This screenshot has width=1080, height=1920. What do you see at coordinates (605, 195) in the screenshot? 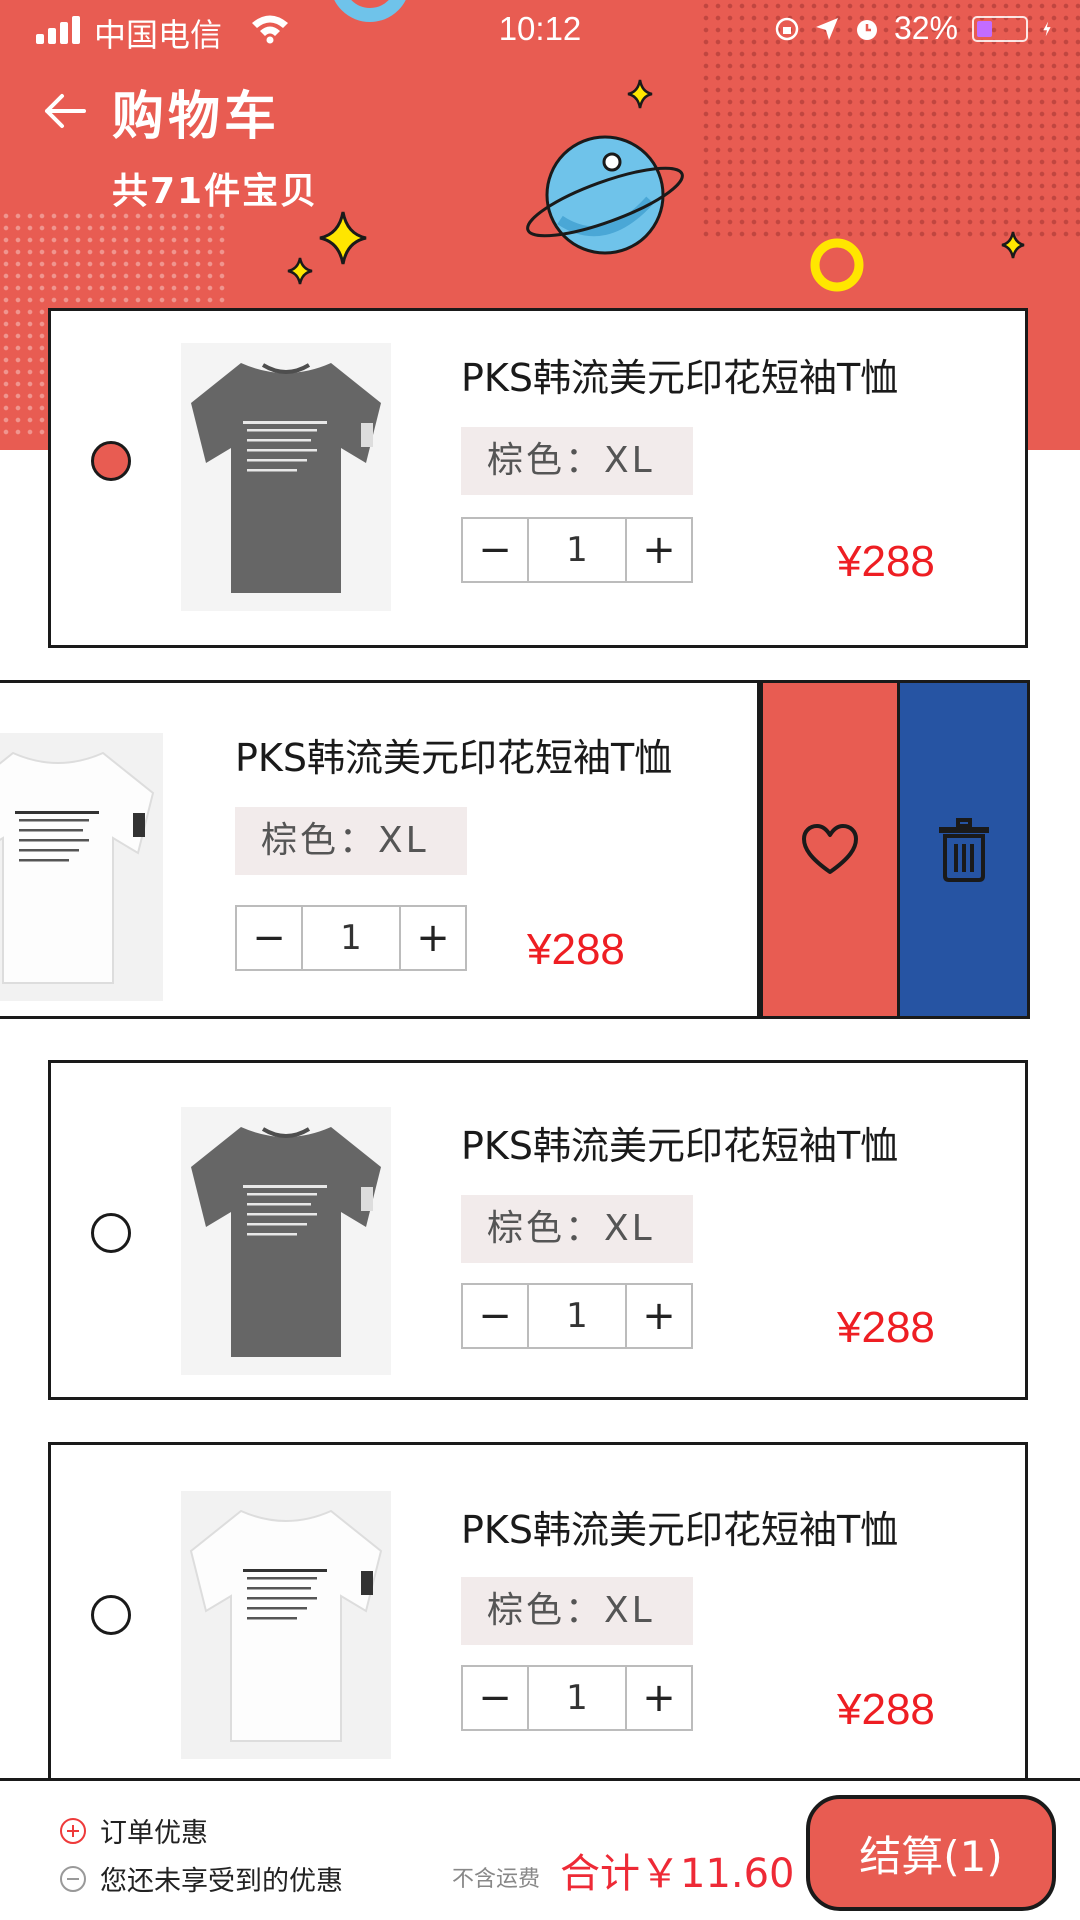
I see `planet-decoration` at bounding box center [605, 195].